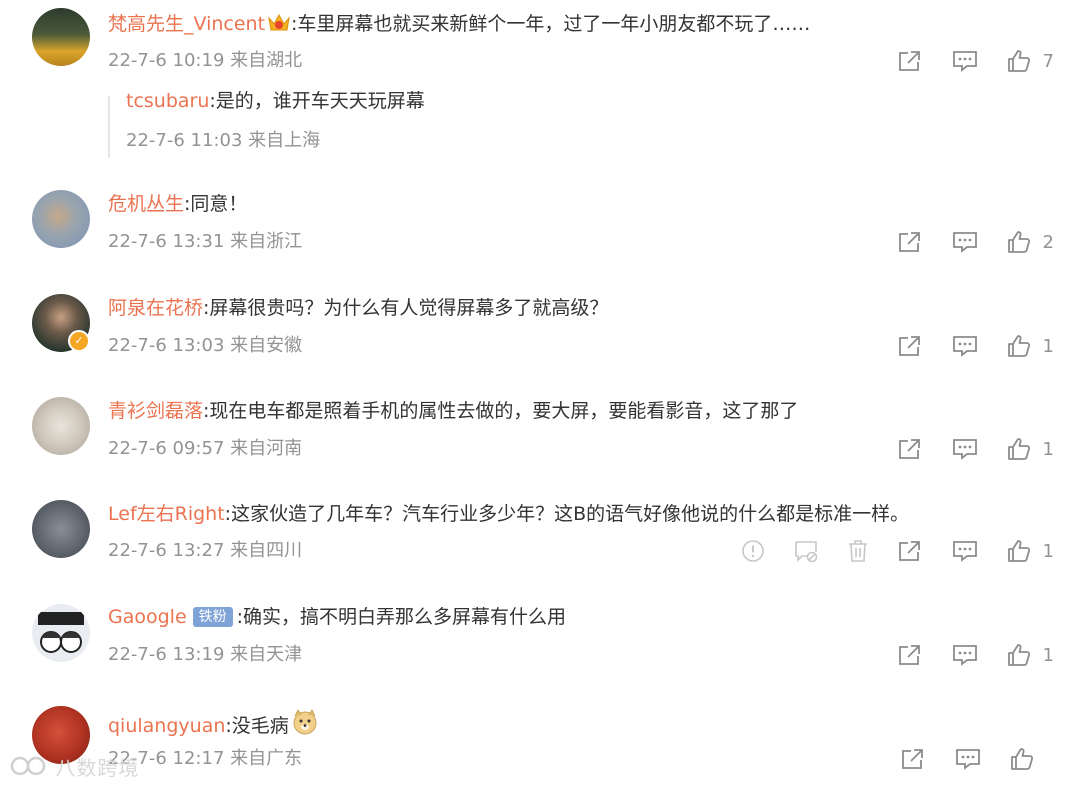 Image resolution: width=1080 pixels, height=789 pixels. I want to click on reply-meta: 22-7-6 11:03 来自上海, so click(223, 140).